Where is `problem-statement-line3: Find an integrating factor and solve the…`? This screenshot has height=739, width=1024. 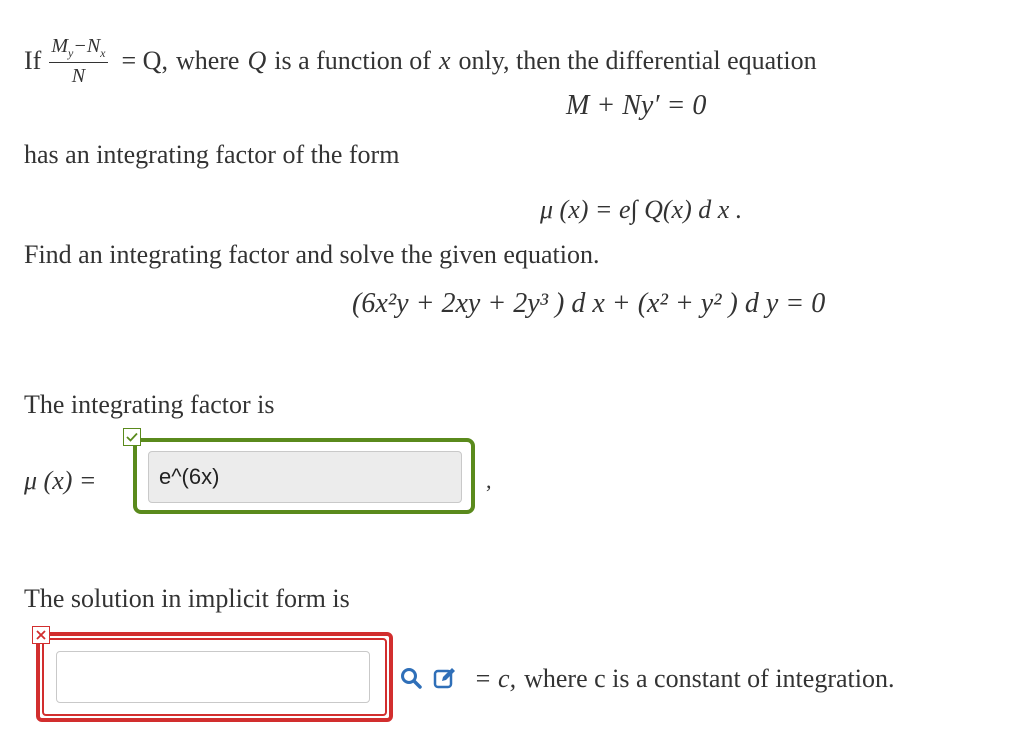
problem-statement-line3: Find an integrating factor and solve the… is located at coordinates (312, 254).